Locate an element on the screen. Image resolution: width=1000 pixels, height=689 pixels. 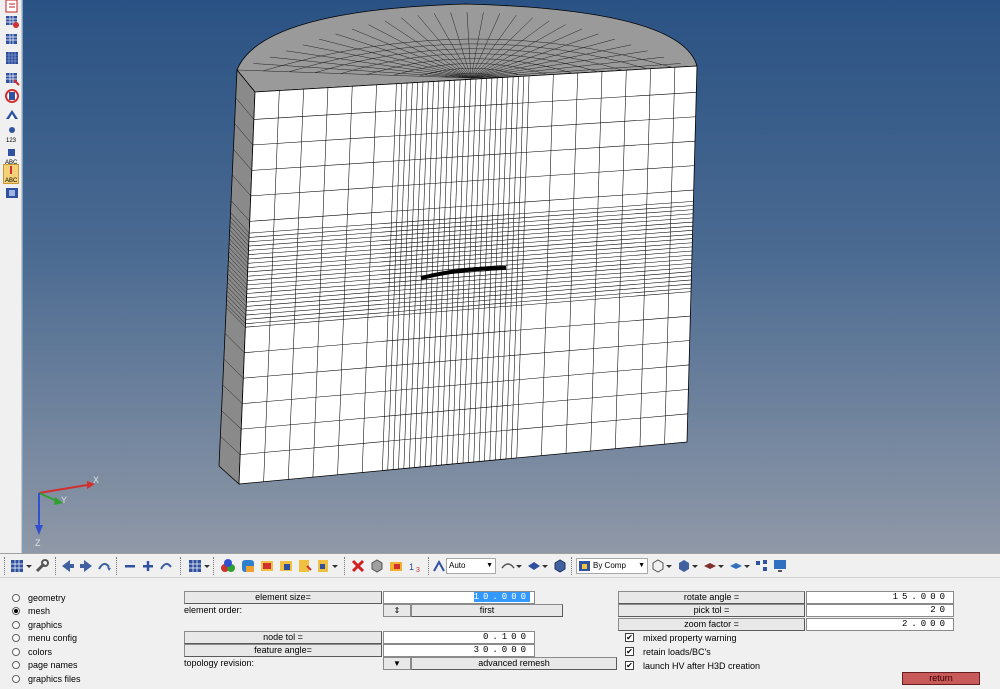
view-orient-icon is located at coordinates (512, 566).